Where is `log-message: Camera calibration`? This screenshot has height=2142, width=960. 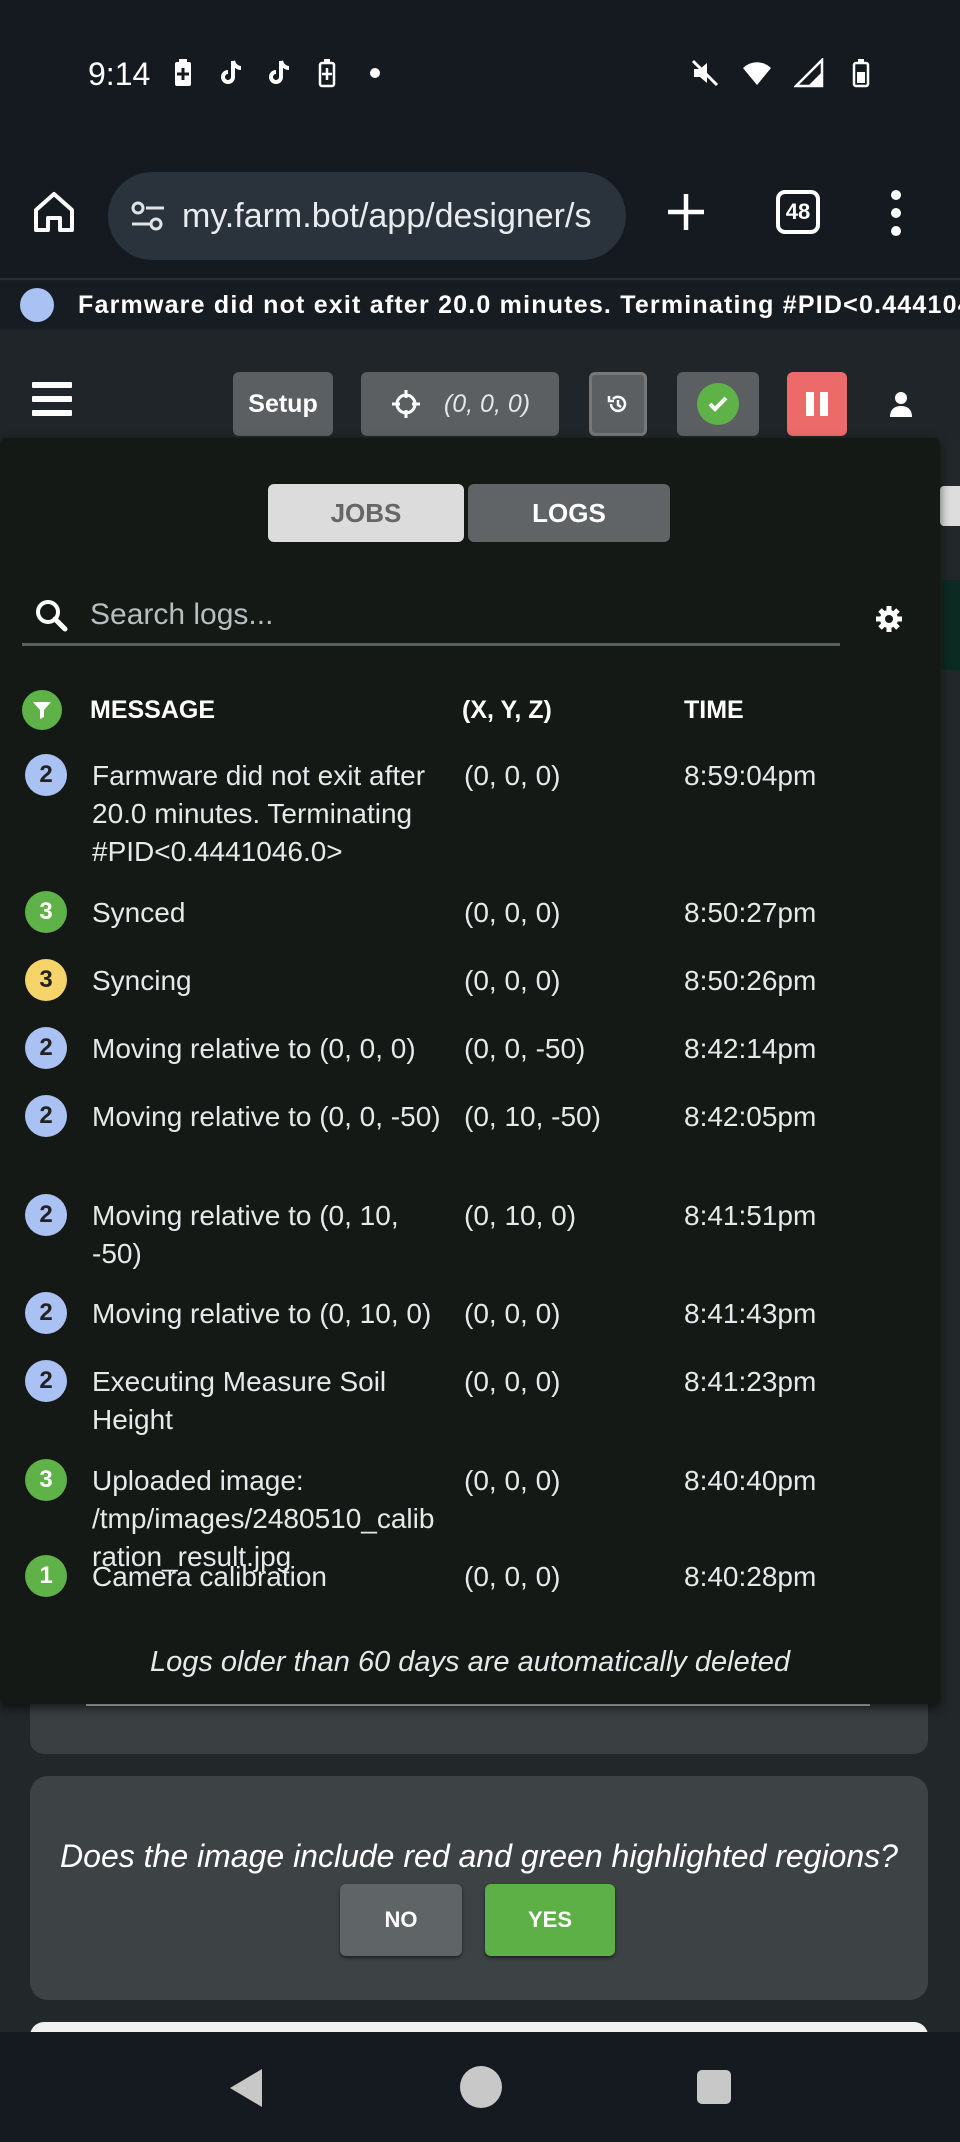 log-message: Camera calibration is located at coordinates (209, 1576).